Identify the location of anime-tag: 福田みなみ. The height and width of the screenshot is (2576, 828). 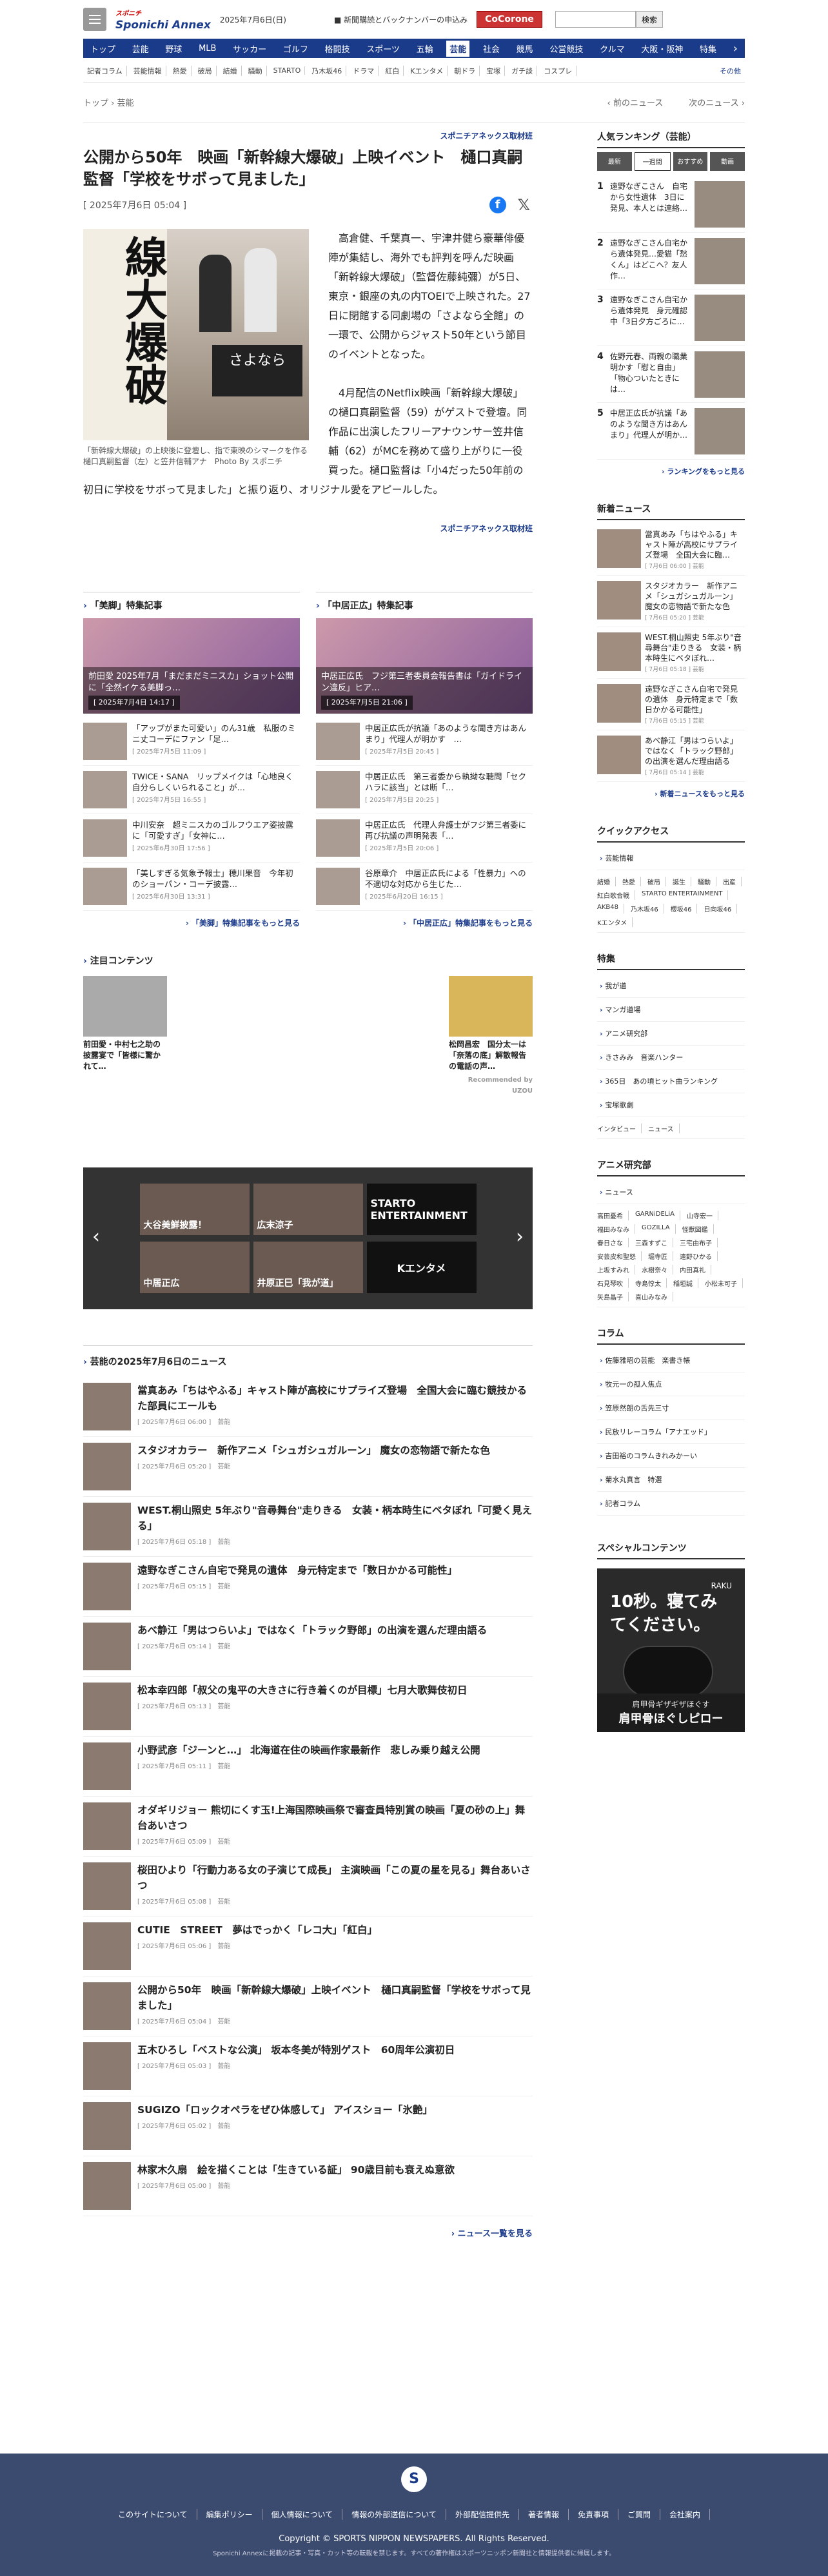
(616, 1229).